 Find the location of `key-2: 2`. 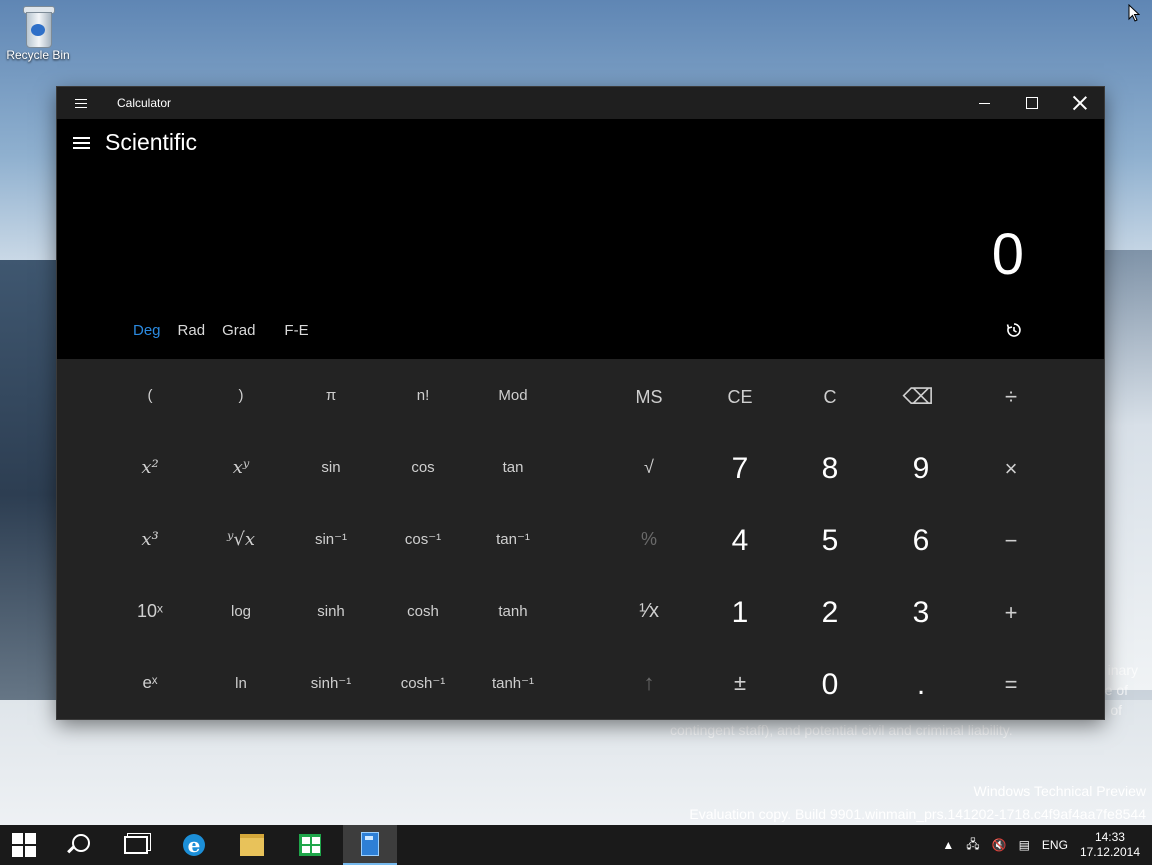

key-2: 2 is located at coordinates (830, 613).